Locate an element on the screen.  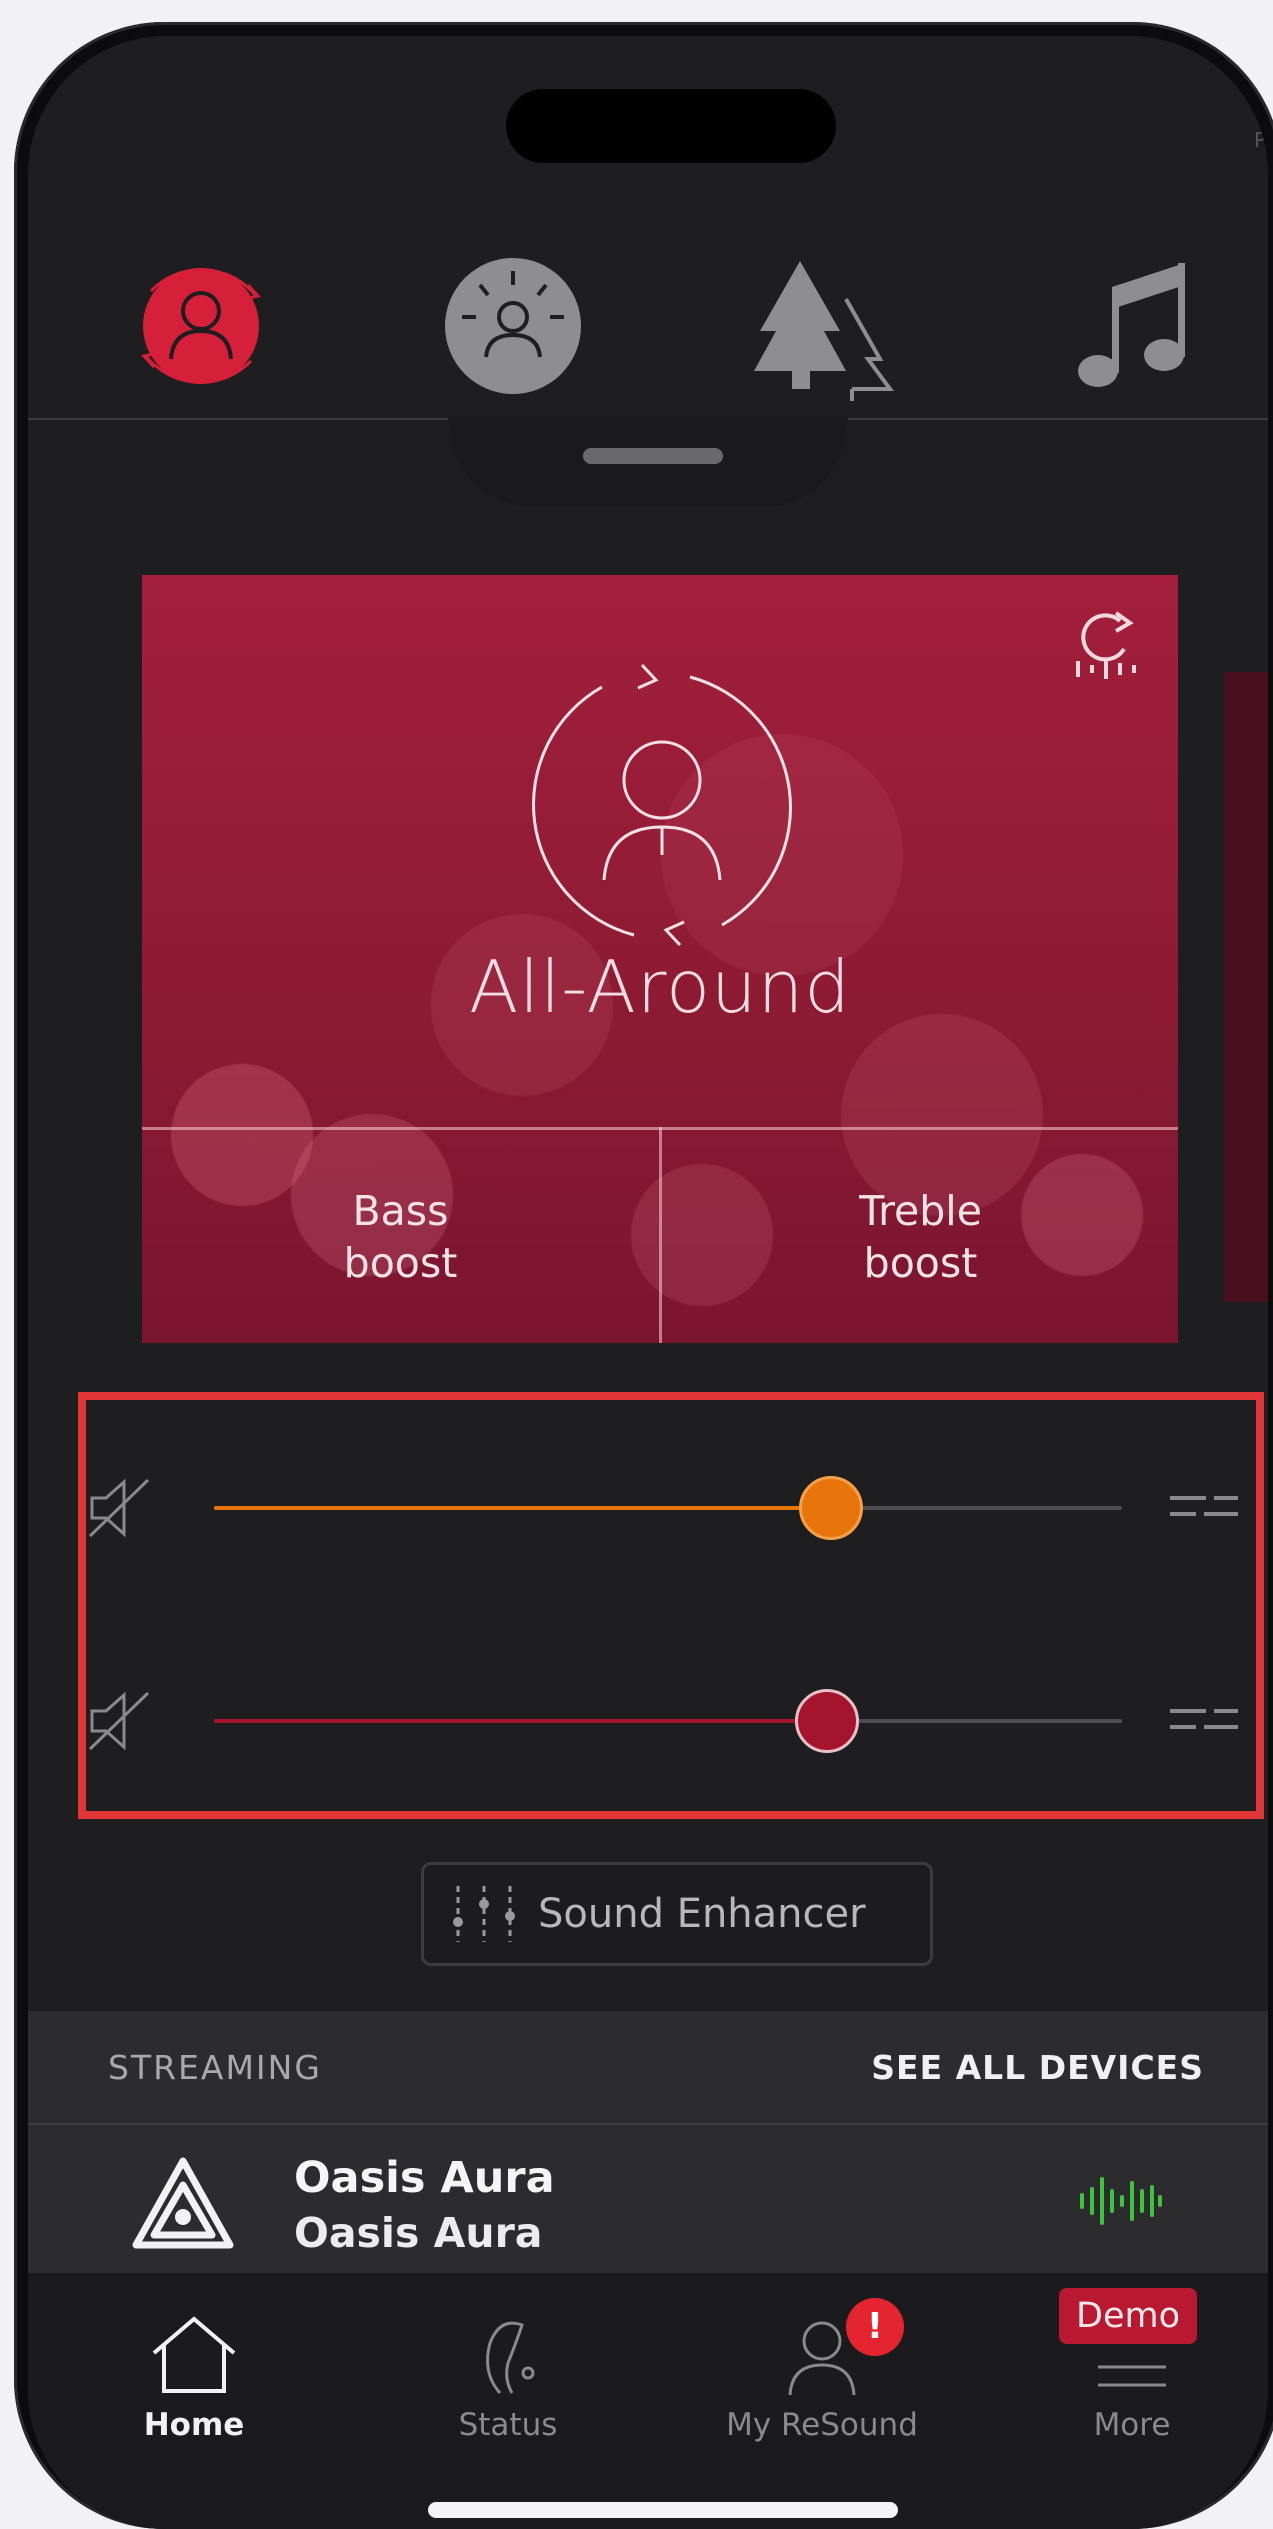
bass-boost-button: Bass boost is located at coordinates (400, 1236).